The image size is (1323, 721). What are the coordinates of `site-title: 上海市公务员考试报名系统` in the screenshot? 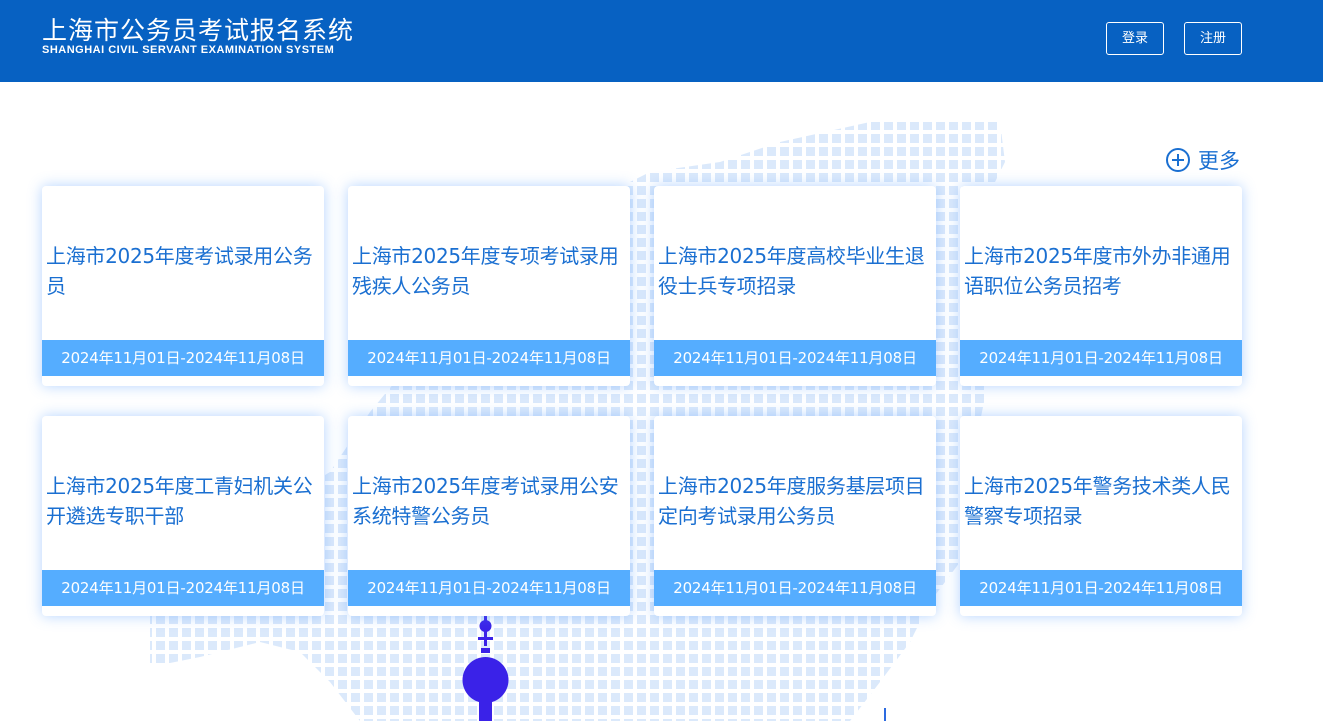 It's located at (198, 30).